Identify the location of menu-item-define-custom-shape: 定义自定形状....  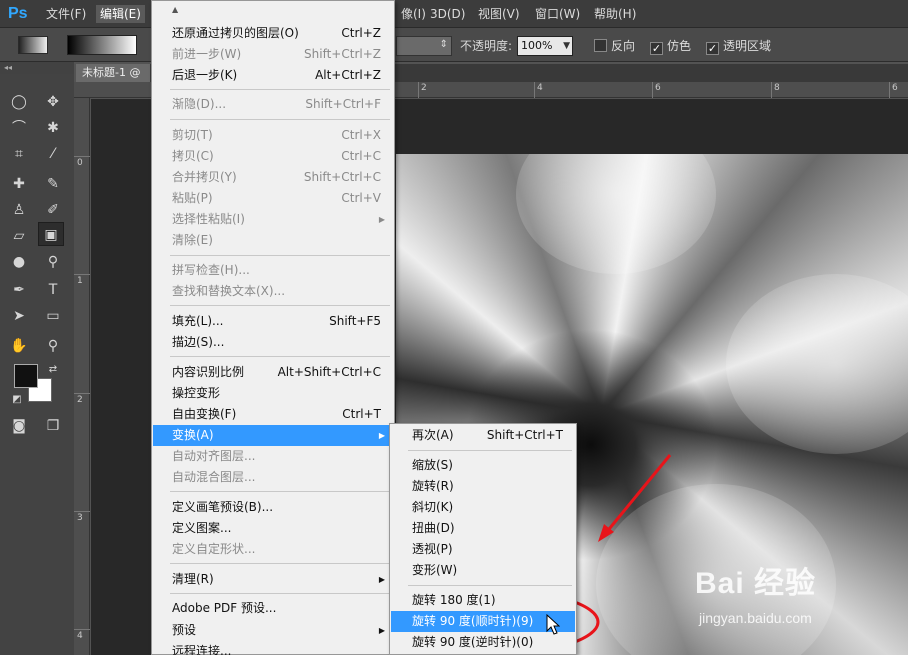
(273, 549).